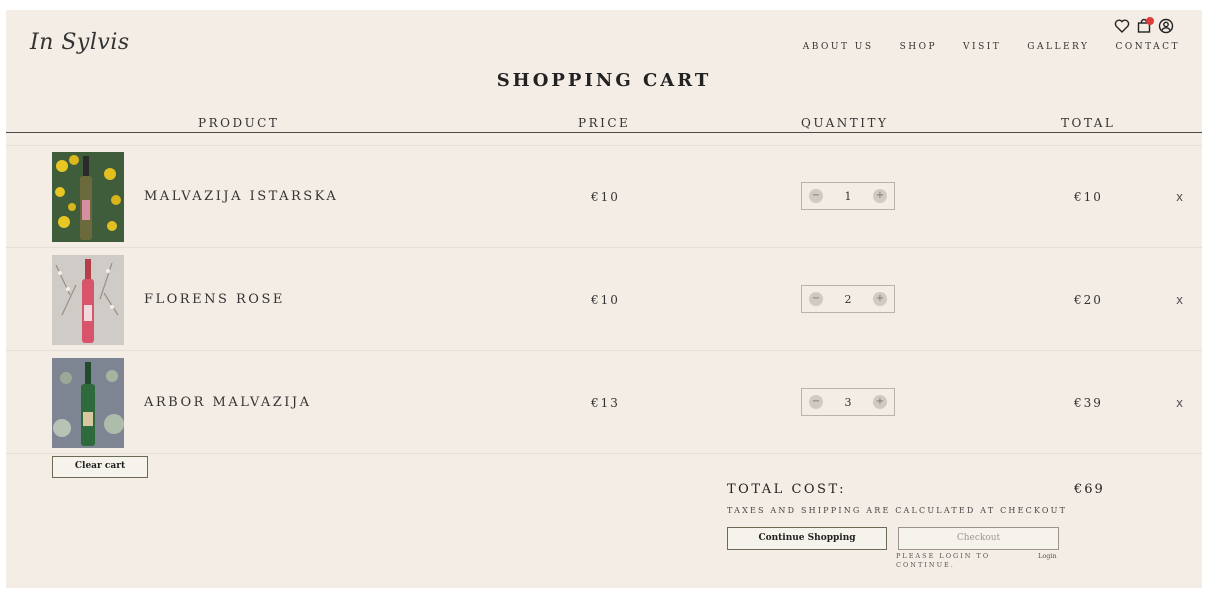  What do you see at coordinates (604, 123) in the screenshot?
I see `header-price: PRICE` at bounding box center [604, 123].